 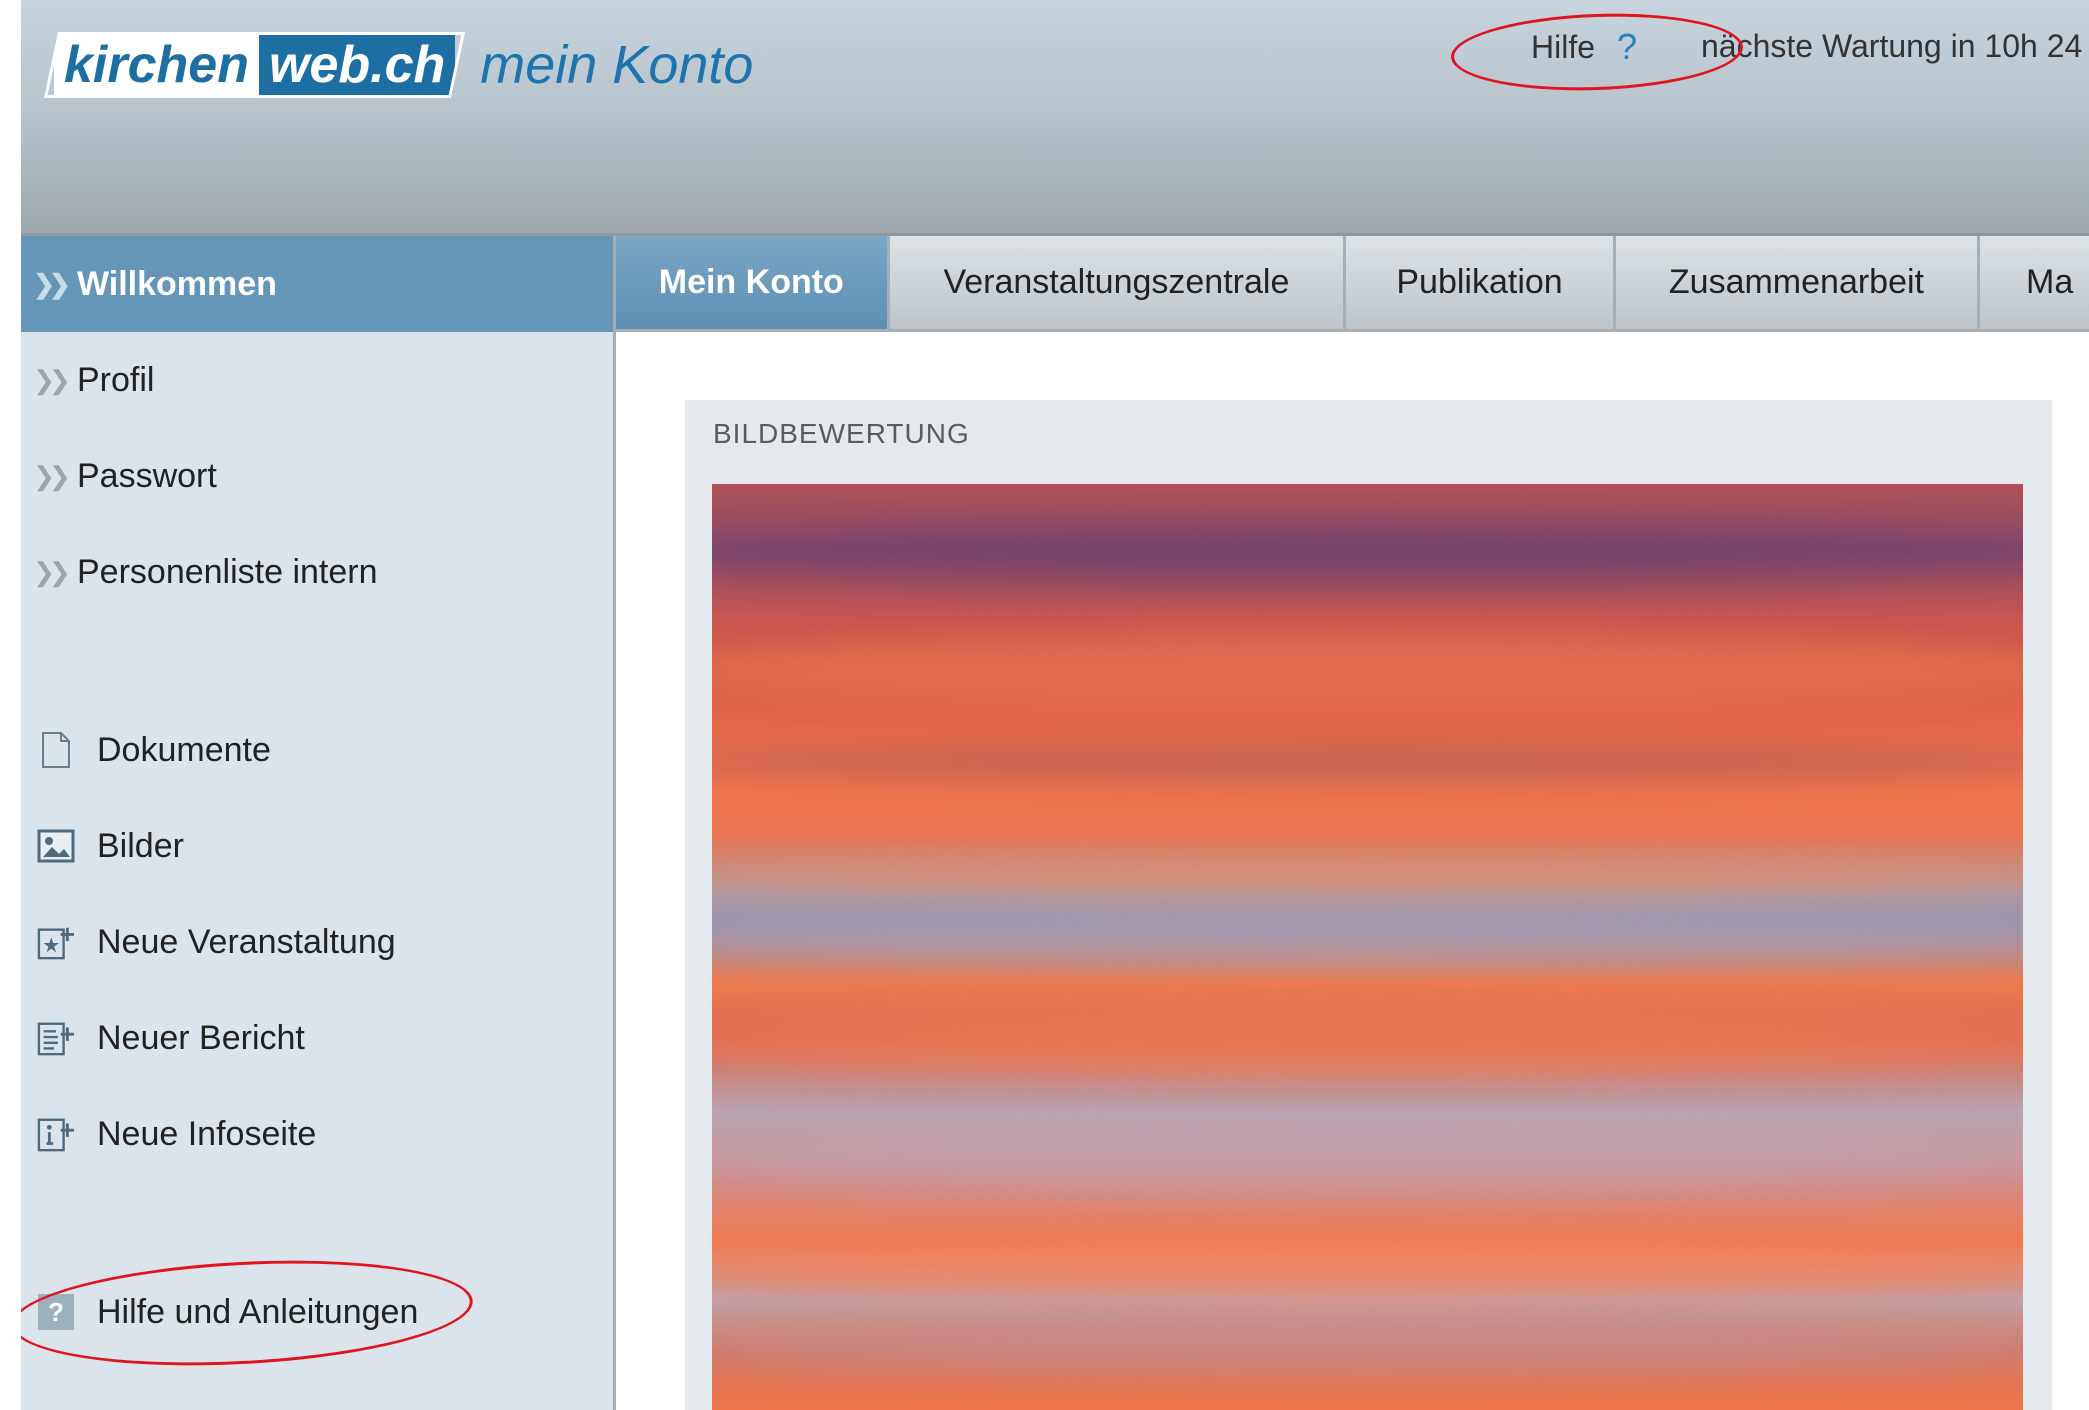 What do you see at coordinates (317, 284) in the screenshot?
I see `sidebar-item-willkommen: ❯❯ Willkommen` at bounding box center [317, 284].